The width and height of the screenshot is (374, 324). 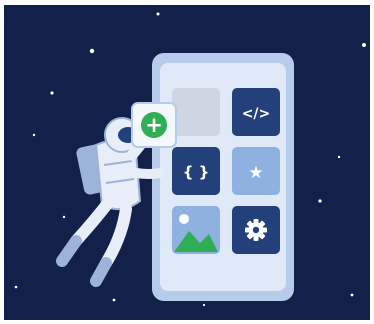 I want to click on curly-braces-icon: { }, so click(x=196, y=172).